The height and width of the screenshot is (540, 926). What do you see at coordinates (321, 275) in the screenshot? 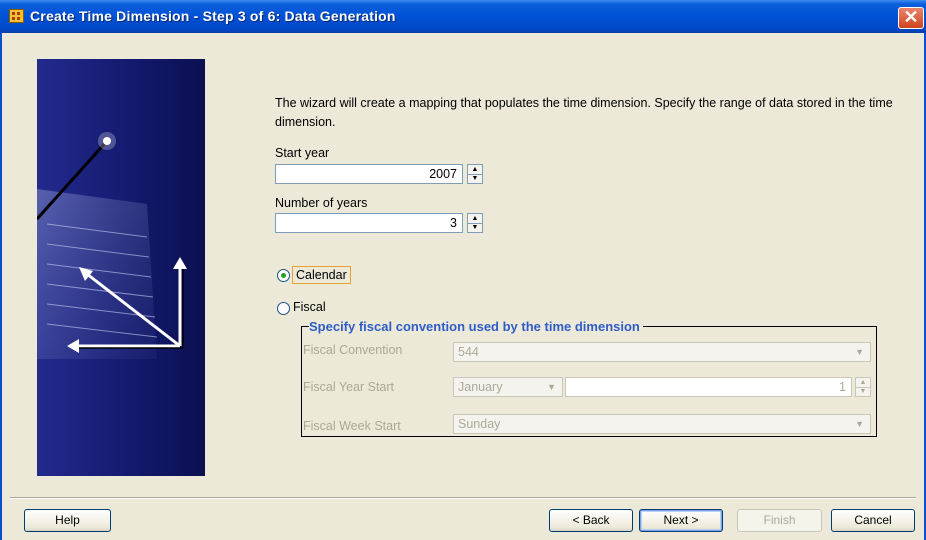
I see `calendar-radio-label: Calendar` at bounding box center [321, 275].